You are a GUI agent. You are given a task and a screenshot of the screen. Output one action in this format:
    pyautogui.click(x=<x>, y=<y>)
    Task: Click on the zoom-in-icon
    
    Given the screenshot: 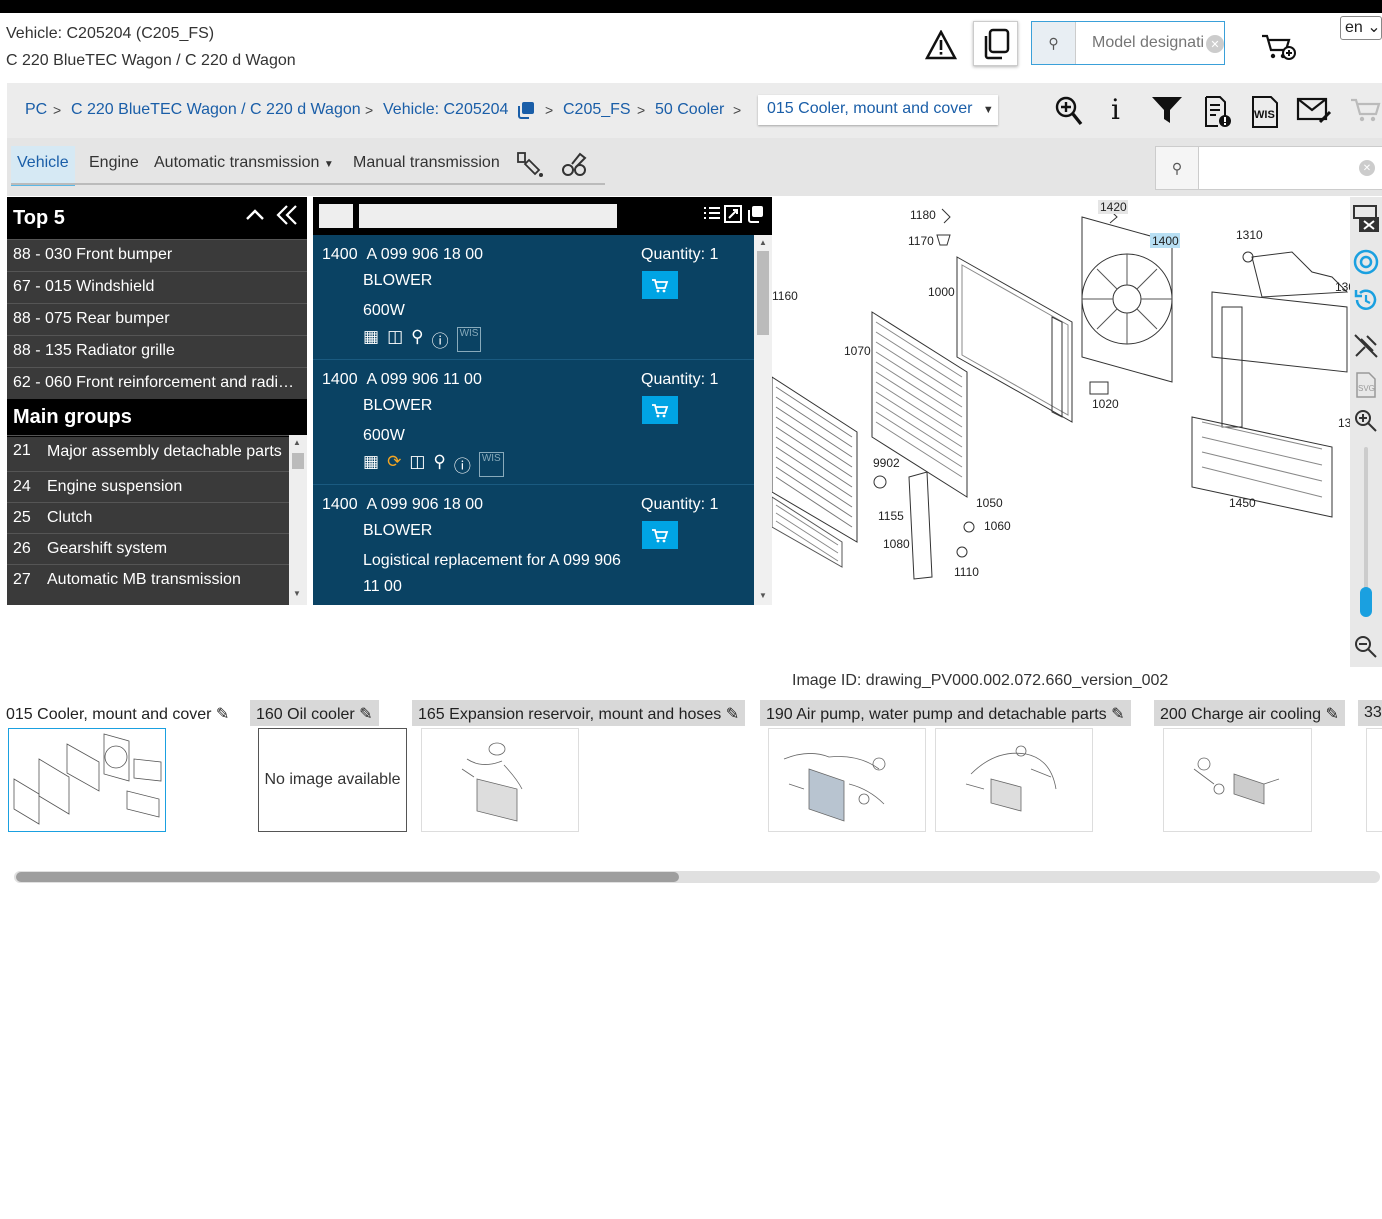 What is the action you would take?
    pyautogui.click(x=1069, y=113)
    